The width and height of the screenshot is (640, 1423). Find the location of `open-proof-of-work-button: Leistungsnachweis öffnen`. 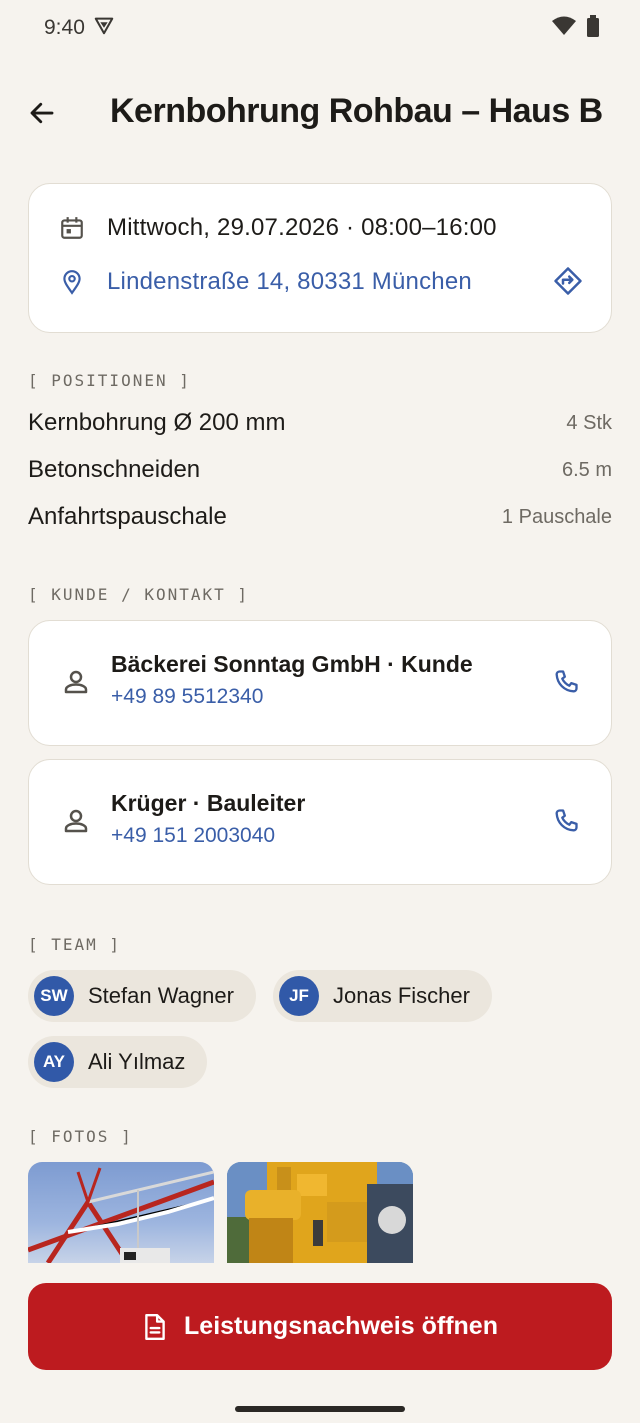

open-proof-of-work-button: Leistungsnachweis öffnen is located at coordinates (320, 1326).